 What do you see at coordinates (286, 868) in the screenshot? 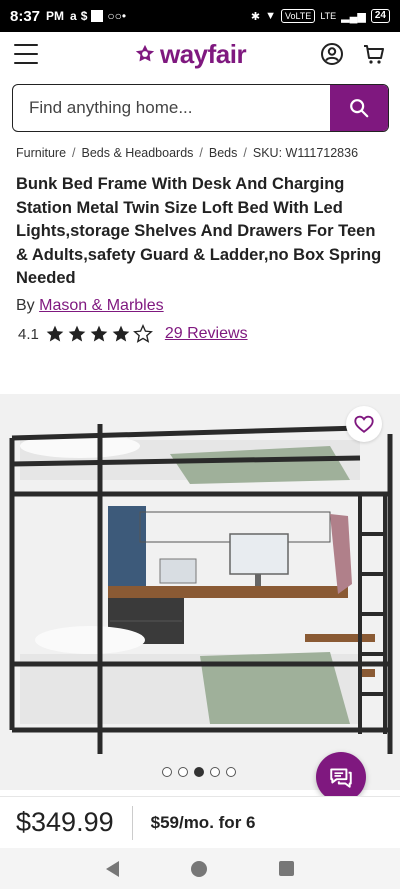
I see `recent-apps-icon` at bounding box center [286, 868].